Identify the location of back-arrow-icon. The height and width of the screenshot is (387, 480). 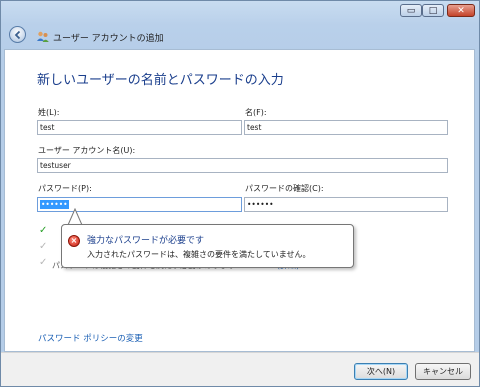
(17, 35).